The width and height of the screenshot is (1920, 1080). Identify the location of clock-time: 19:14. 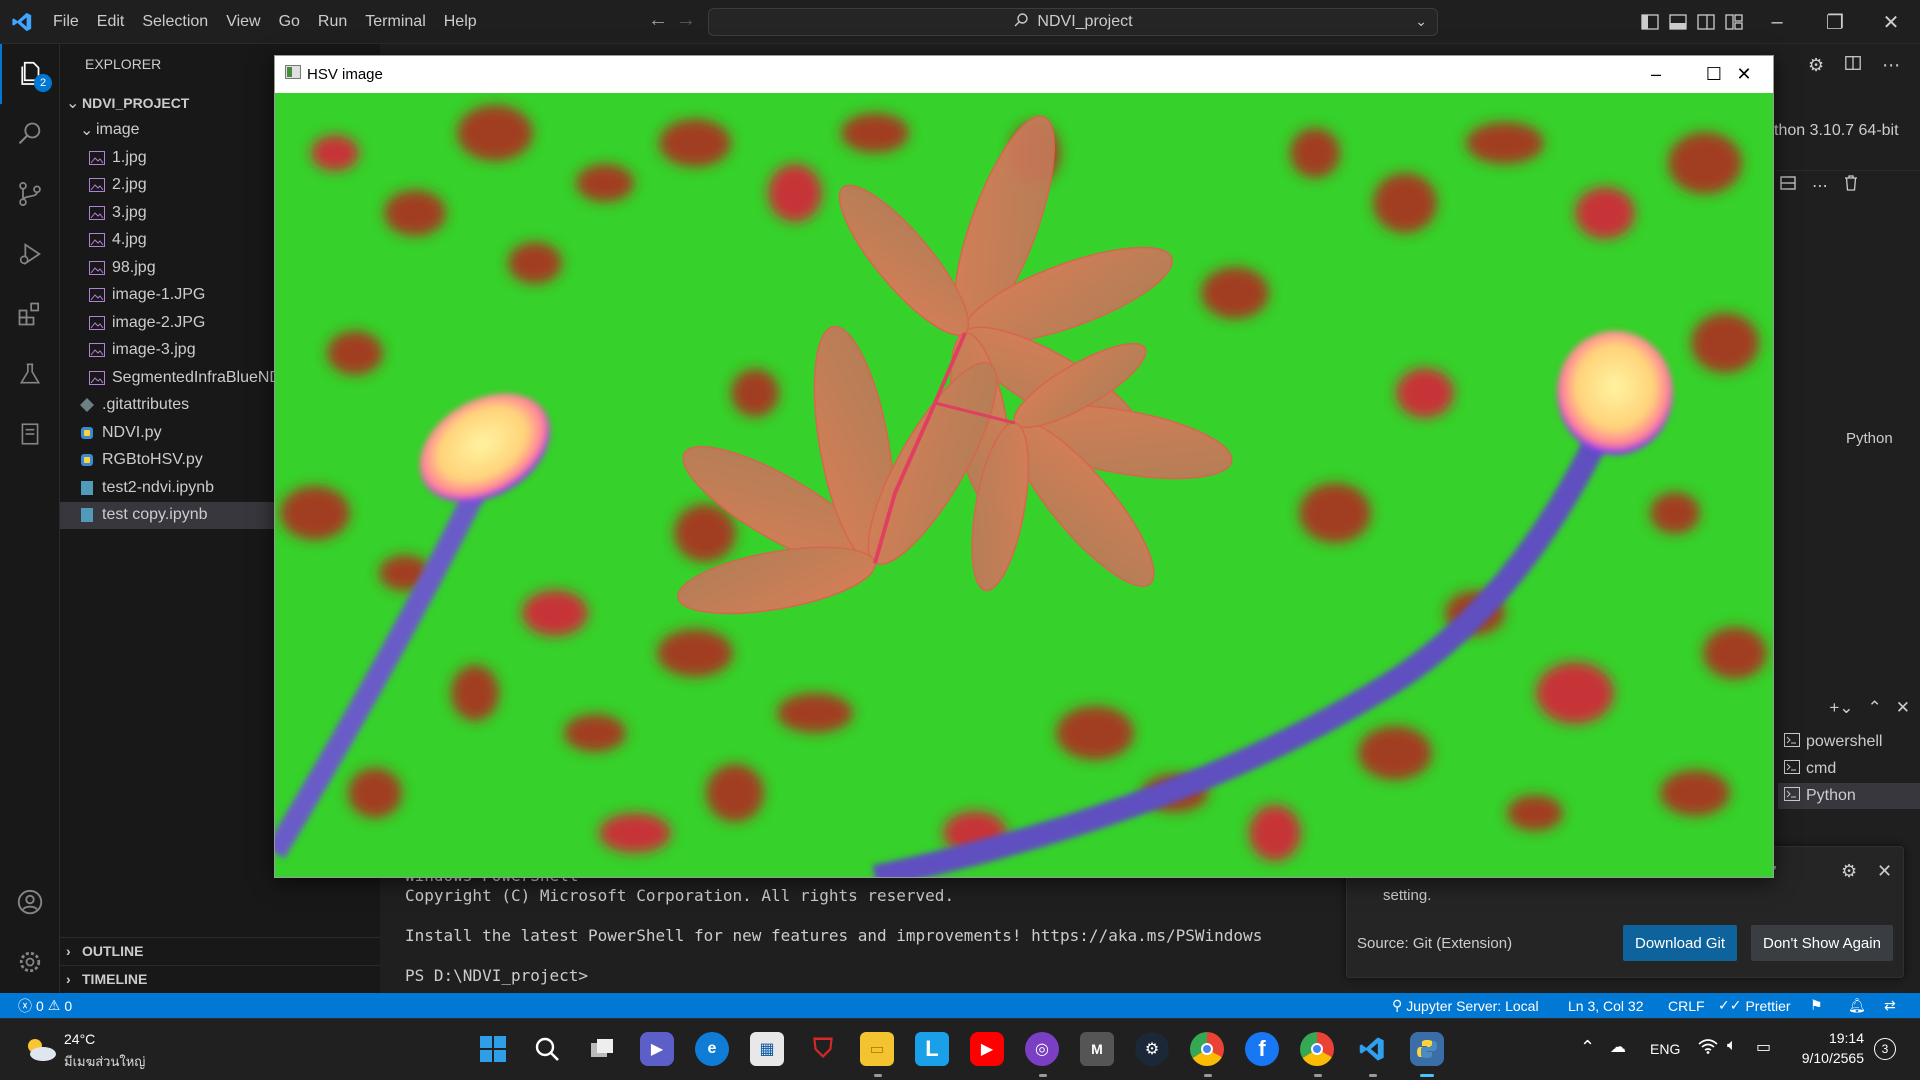
(1832, 1038).